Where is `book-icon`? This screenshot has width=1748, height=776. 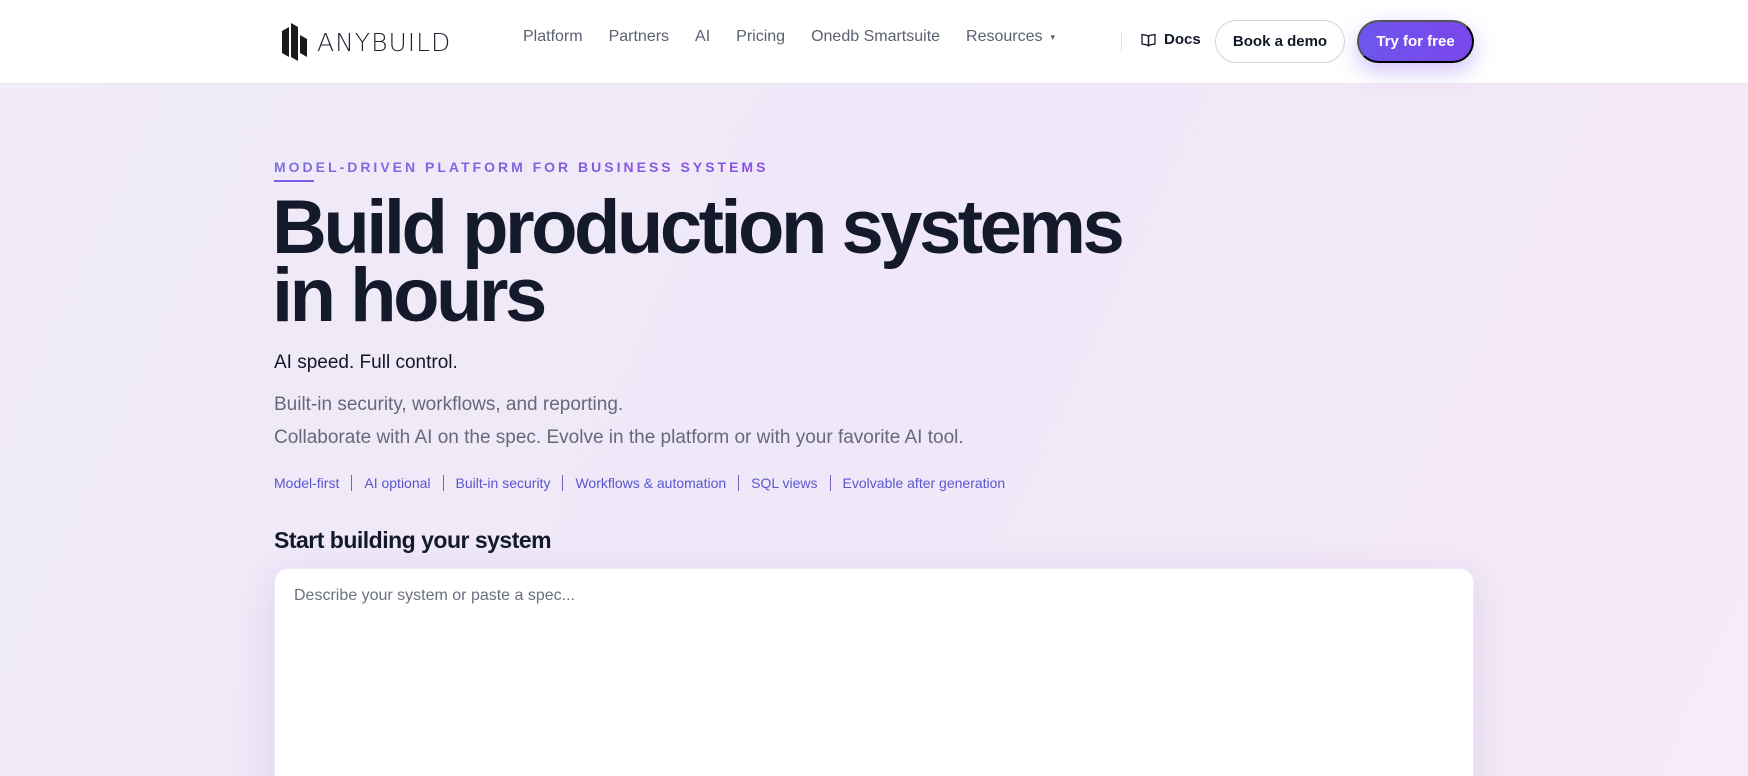
book-icon is located at coordinates (1148, 40).